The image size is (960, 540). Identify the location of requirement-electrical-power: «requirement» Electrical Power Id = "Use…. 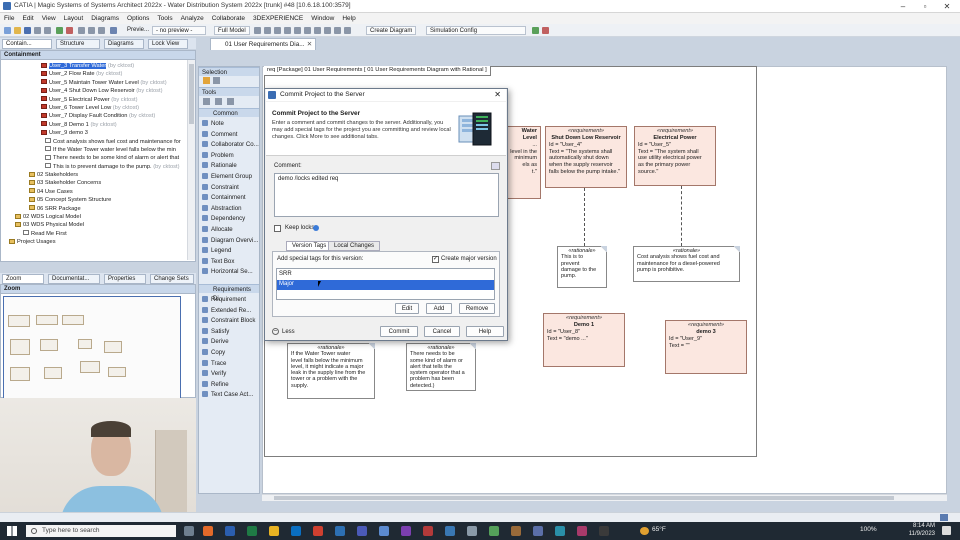
(675, 156).